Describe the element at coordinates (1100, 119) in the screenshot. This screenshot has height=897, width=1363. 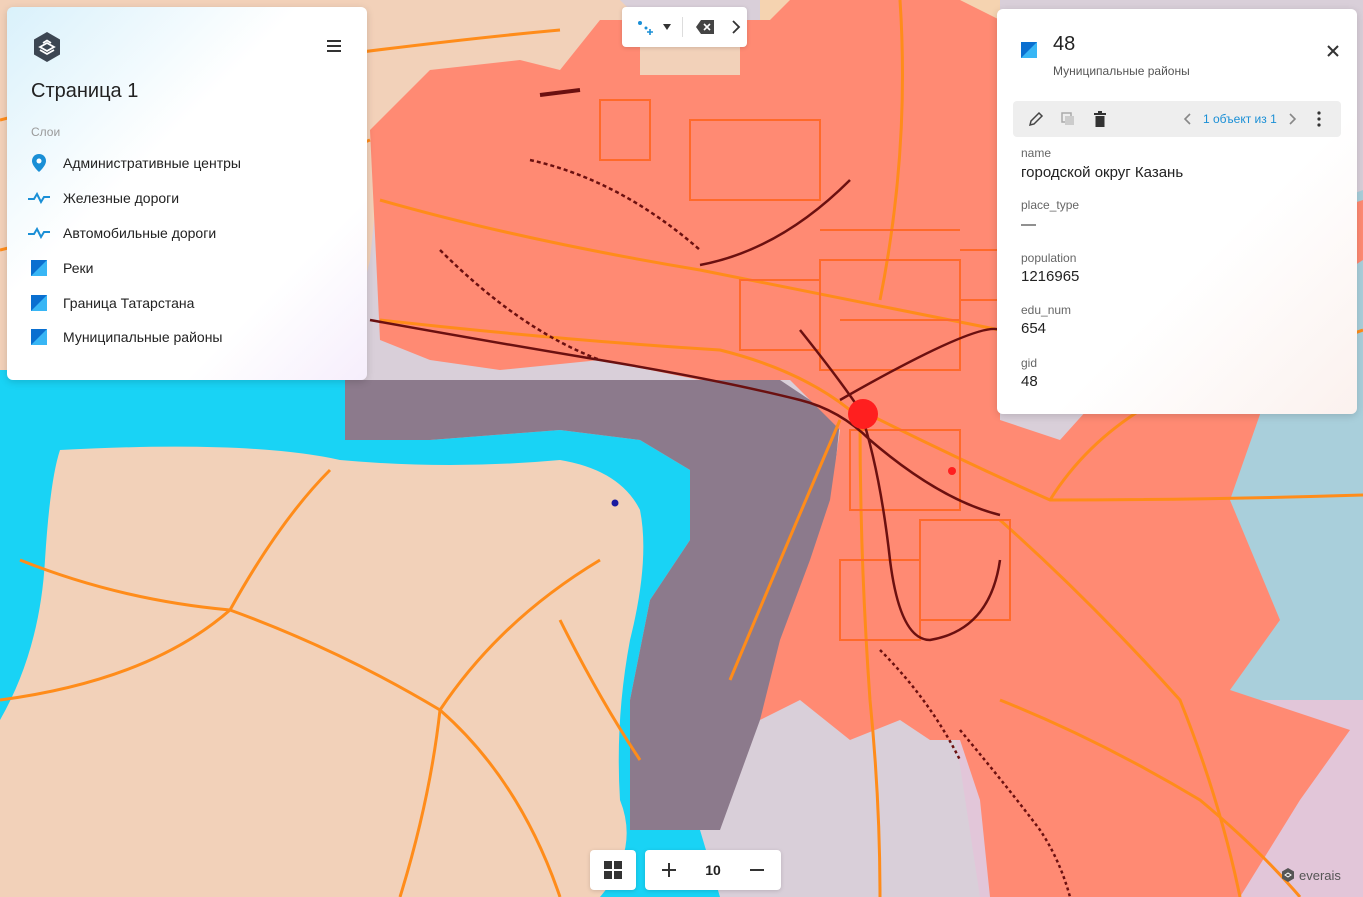
I see `trash-icon` at that location.